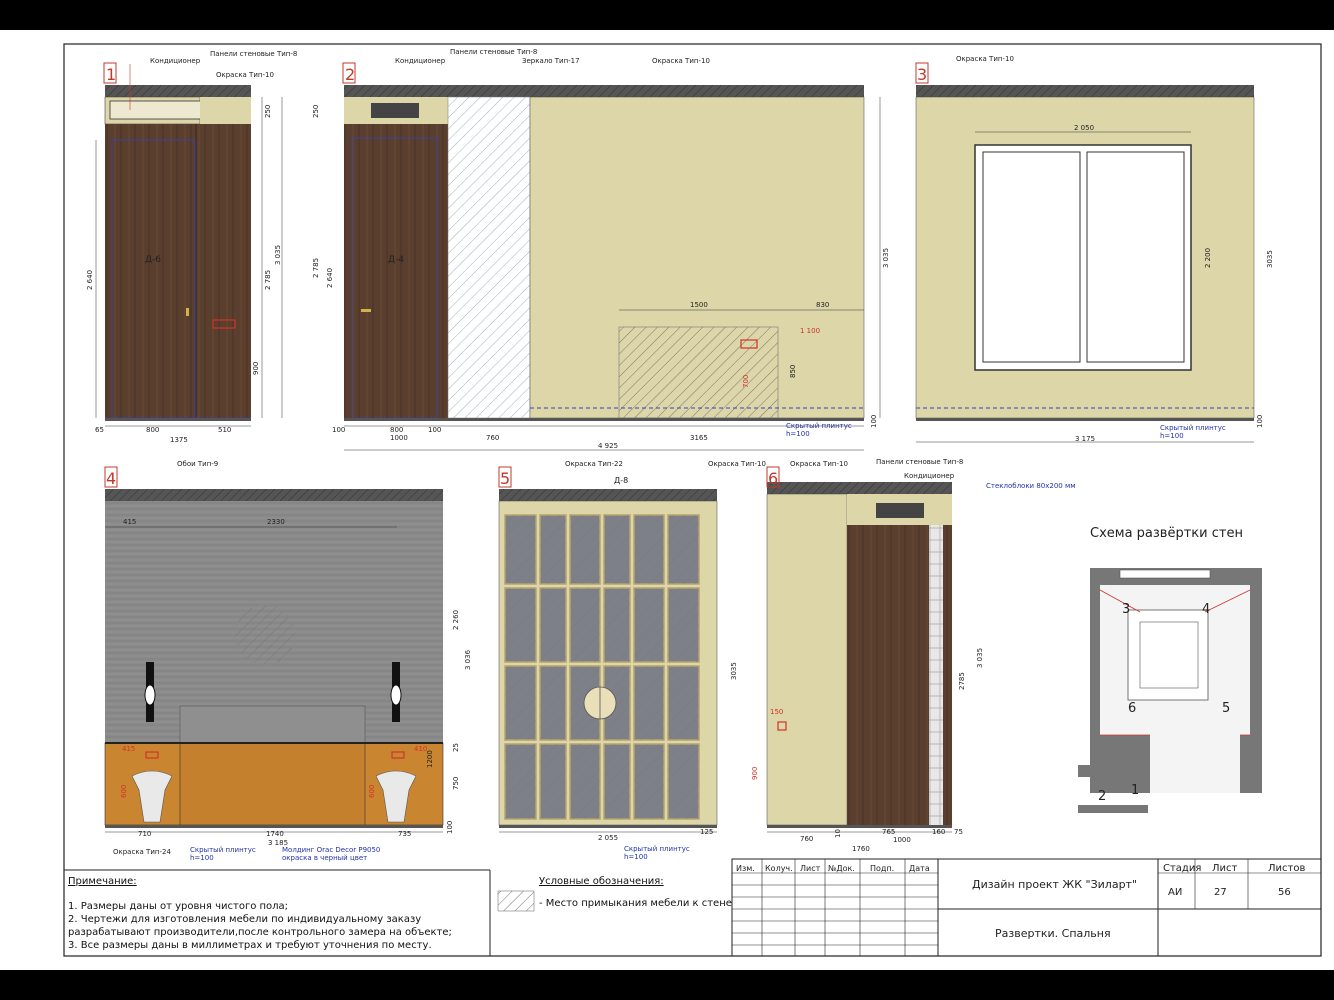 The height and width of the screenshot is (1000, 1334). I want to click on svg-text: 700, so click(746, 381).